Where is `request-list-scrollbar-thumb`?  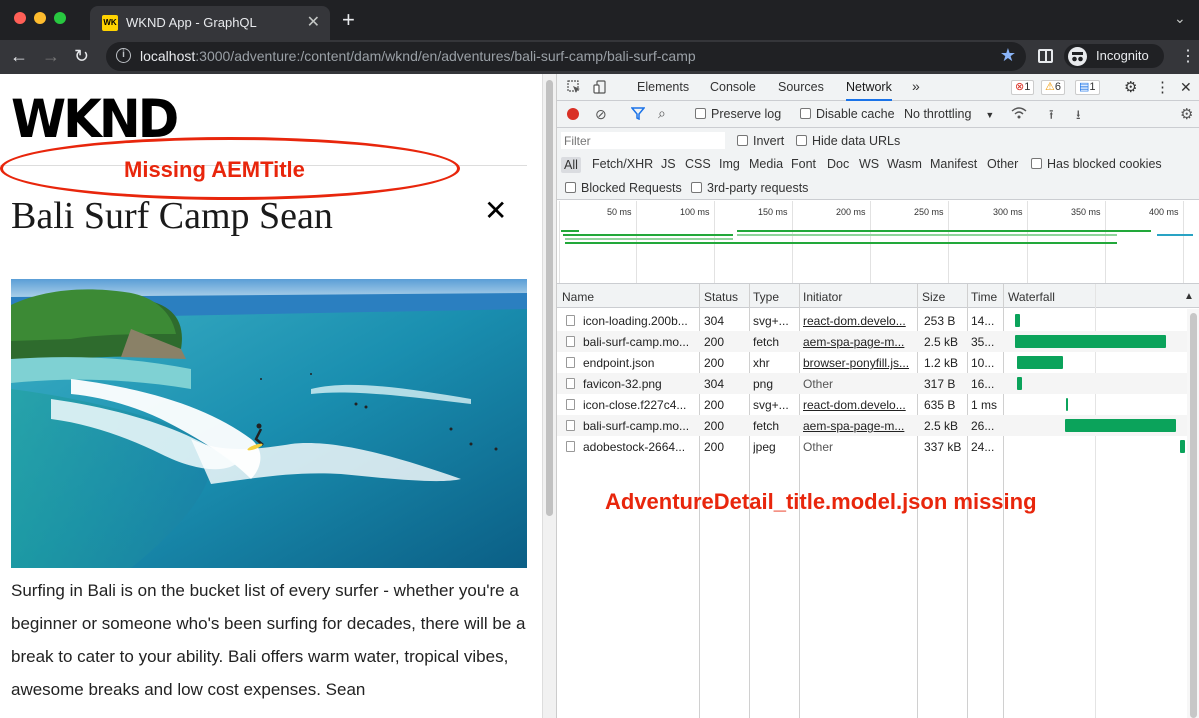
request-list-scrollbar-thumb is located at coordinates (1193, 515).